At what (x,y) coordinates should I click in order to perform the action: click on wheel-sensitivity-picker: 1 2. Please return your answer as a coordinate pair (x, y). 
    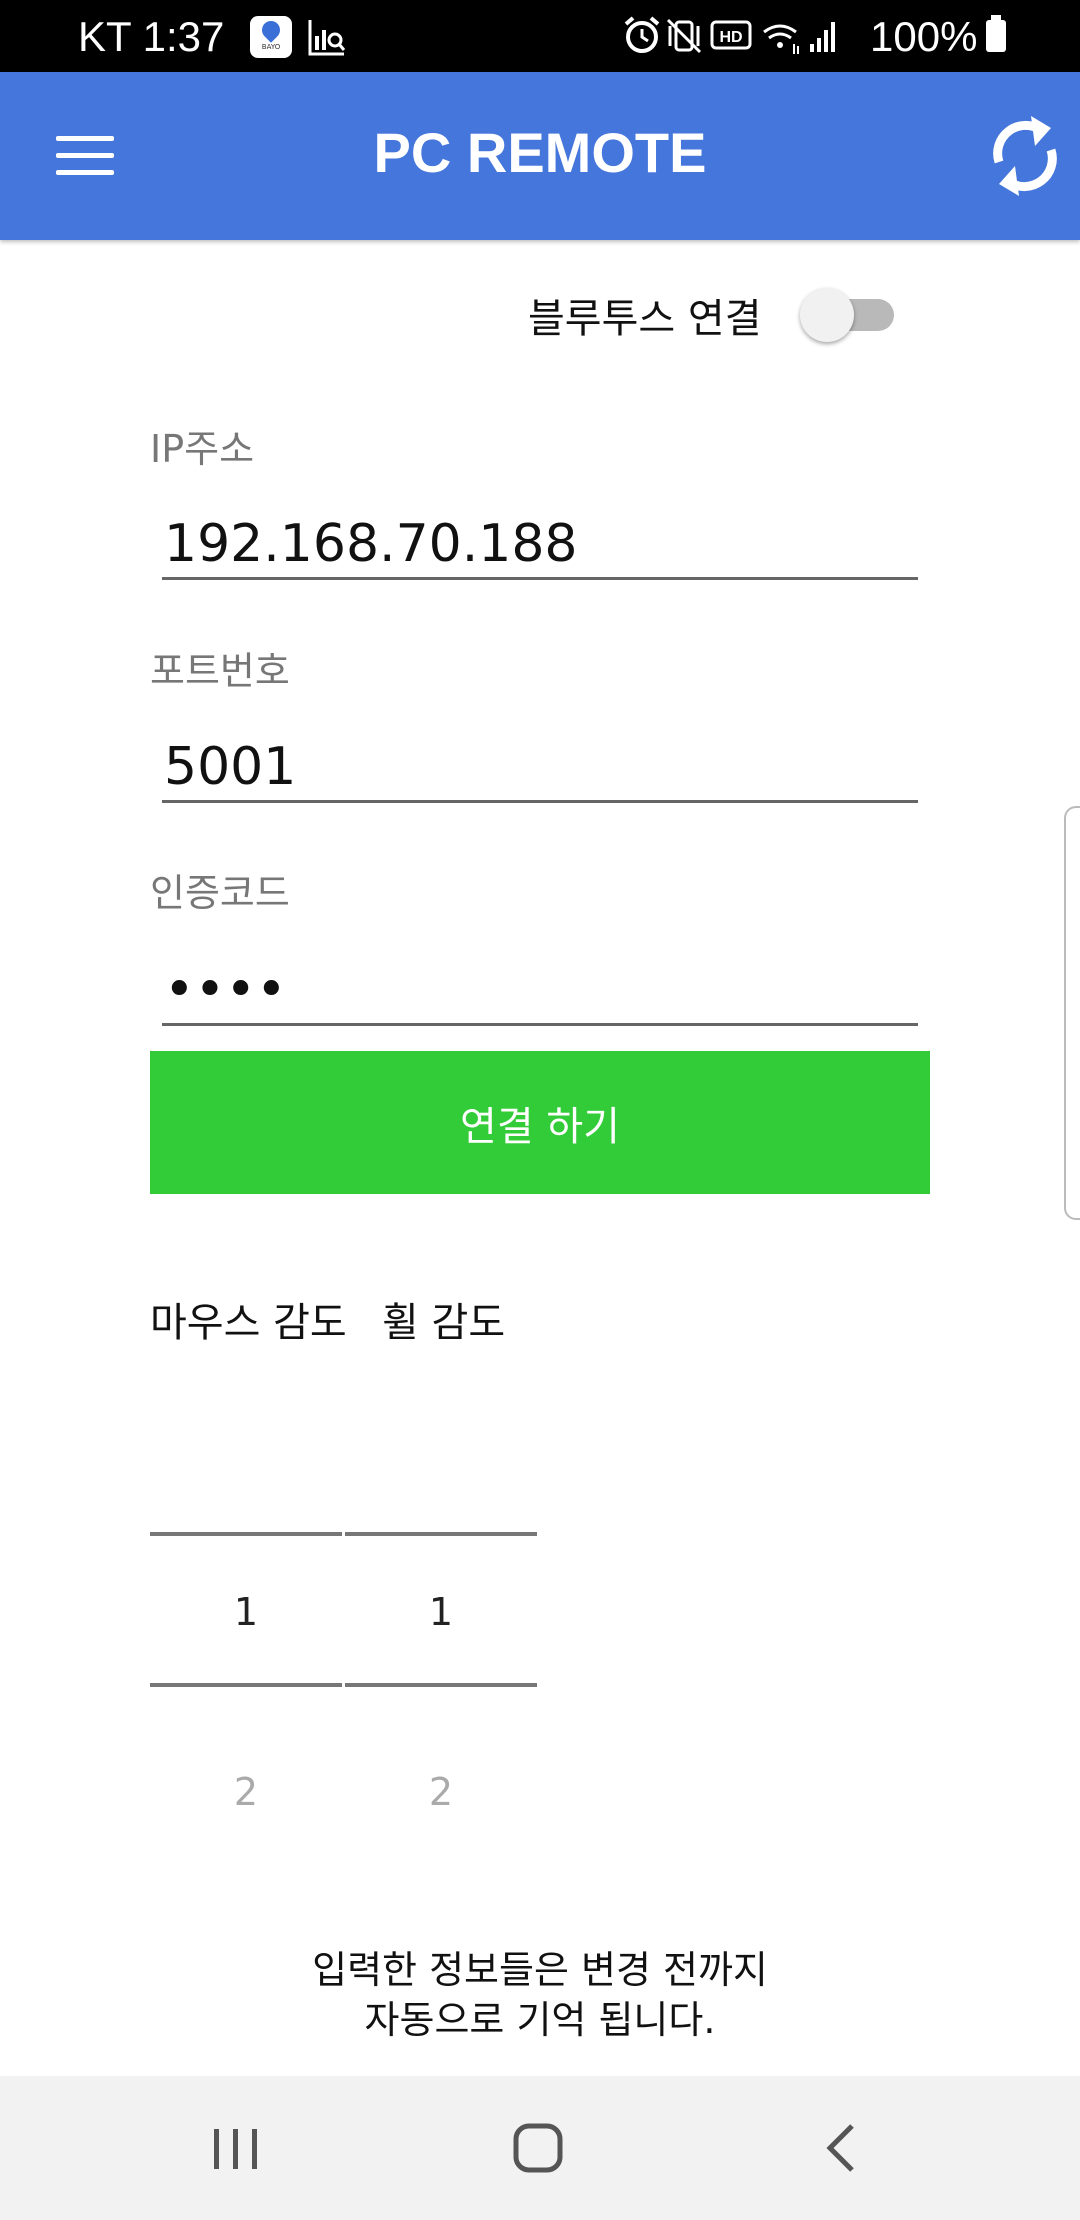
    Looking at the image, I should click on (441, 1670).